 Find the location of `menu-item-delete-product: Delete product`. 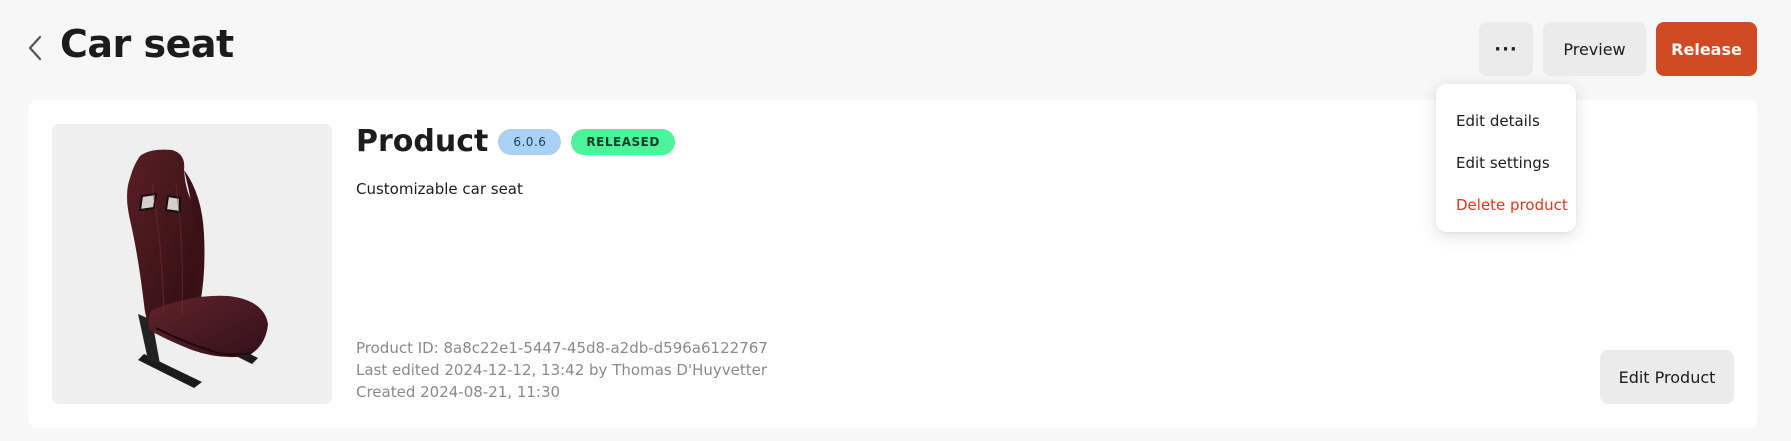

menu-item-delete-product: Delete product is located at coordinates (1506, 205).